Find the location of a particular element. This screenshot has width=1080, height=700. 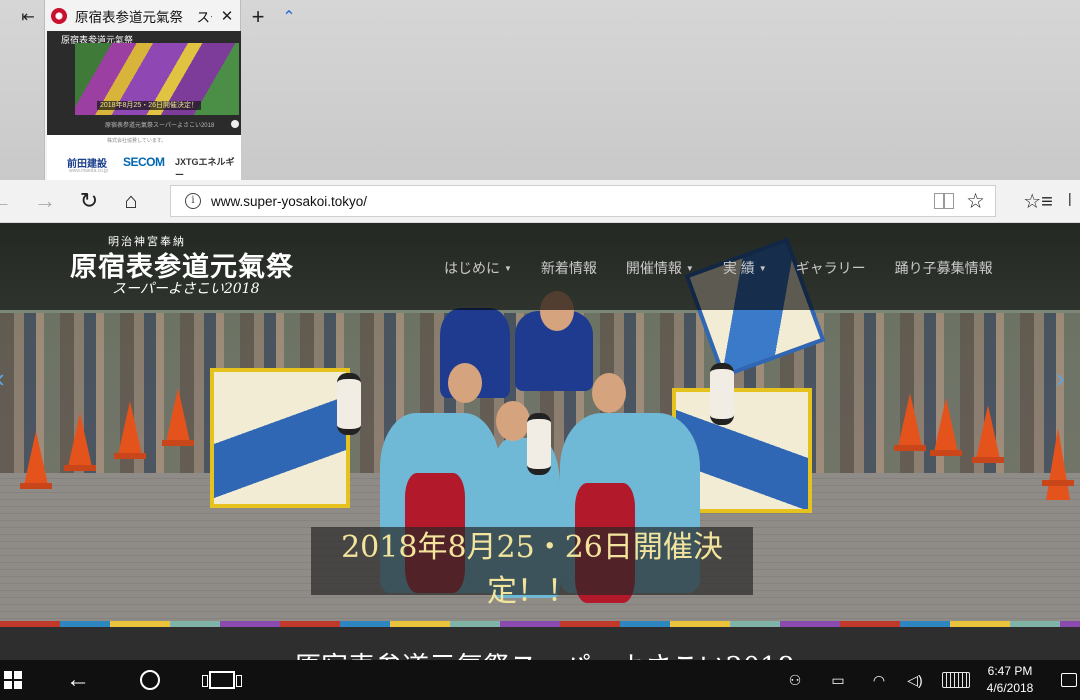

tab-scroll-left-icon: ▏ is located at coordinates (6, 17).